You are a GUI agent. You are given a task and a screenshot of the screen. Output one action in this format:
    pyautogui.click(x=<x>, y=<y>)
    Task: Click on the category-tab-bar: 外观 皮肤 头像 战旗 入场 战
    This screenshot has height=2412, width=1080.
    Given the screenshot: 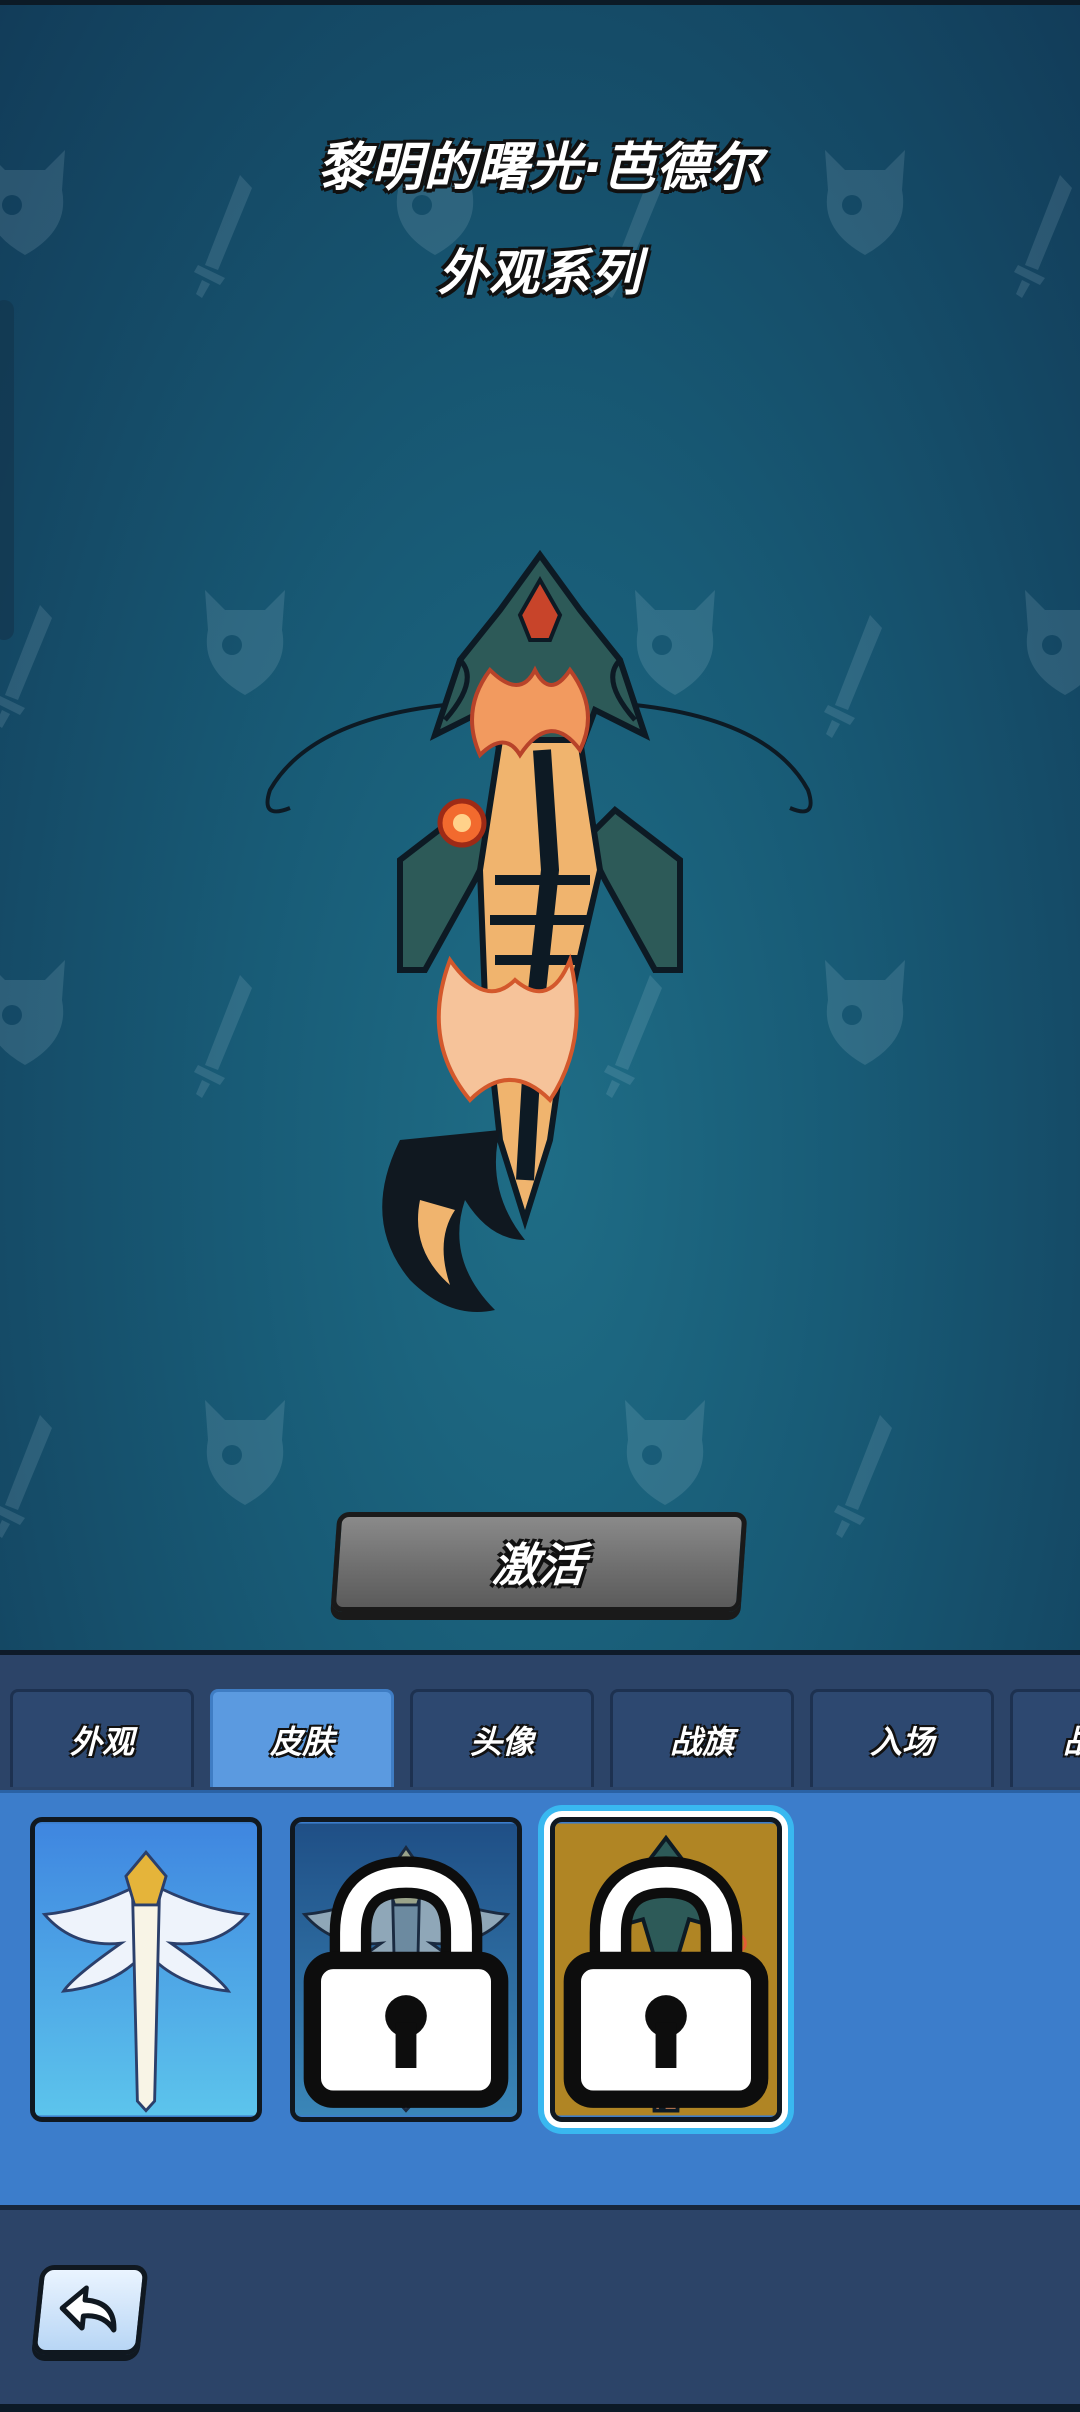 What is the action you would take?
    pyautogui.click(x=540, y=1737)
    